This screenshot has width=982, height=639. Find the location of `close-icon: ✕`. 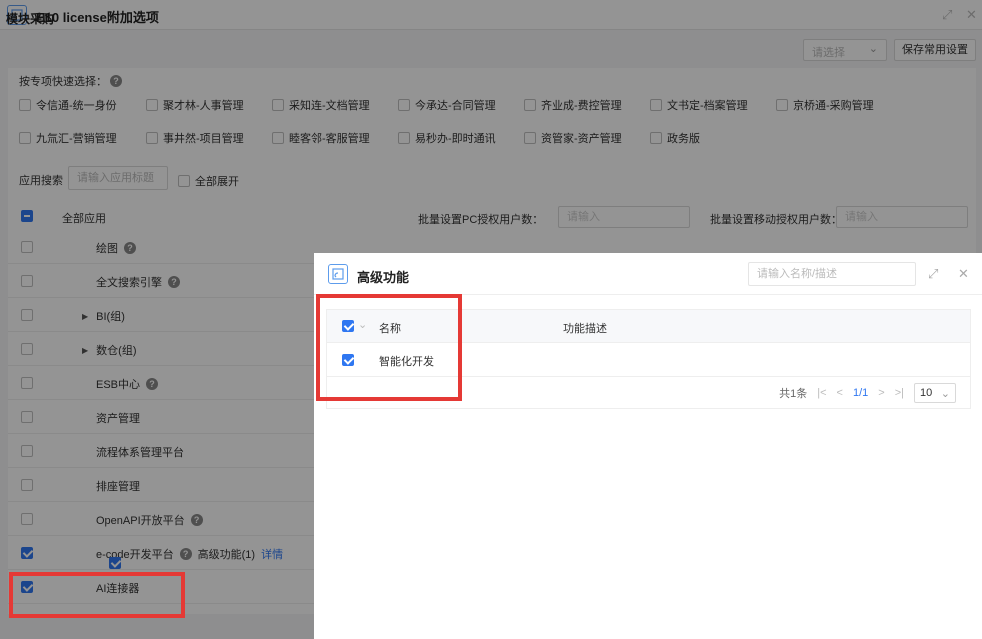

close-icon: ✕ is located at coordinates (963, 274).